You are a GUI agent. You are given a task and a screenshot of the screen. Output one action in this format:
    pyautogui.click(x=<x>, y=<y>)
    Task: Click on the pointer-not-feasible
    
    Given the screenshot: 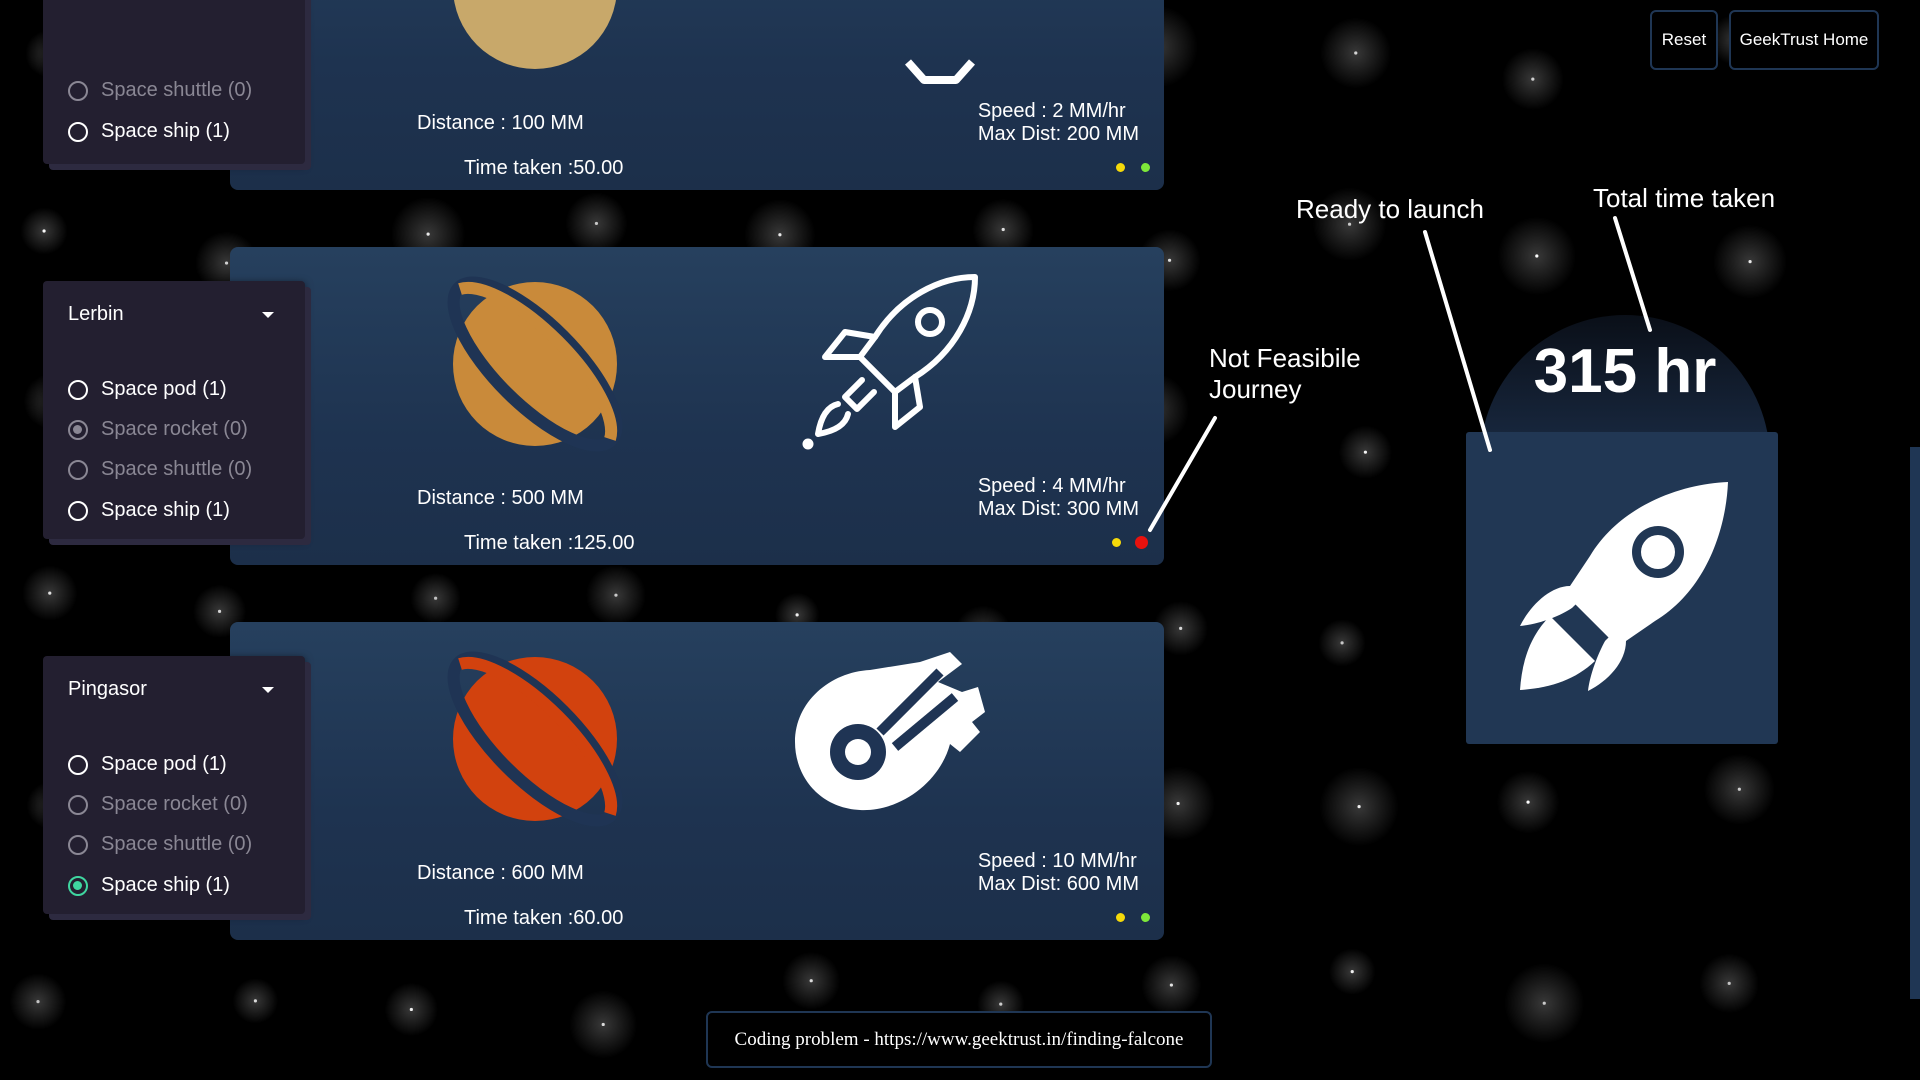 What is the action you would take?
    pyautogui.click(x=1182, y=474)
    